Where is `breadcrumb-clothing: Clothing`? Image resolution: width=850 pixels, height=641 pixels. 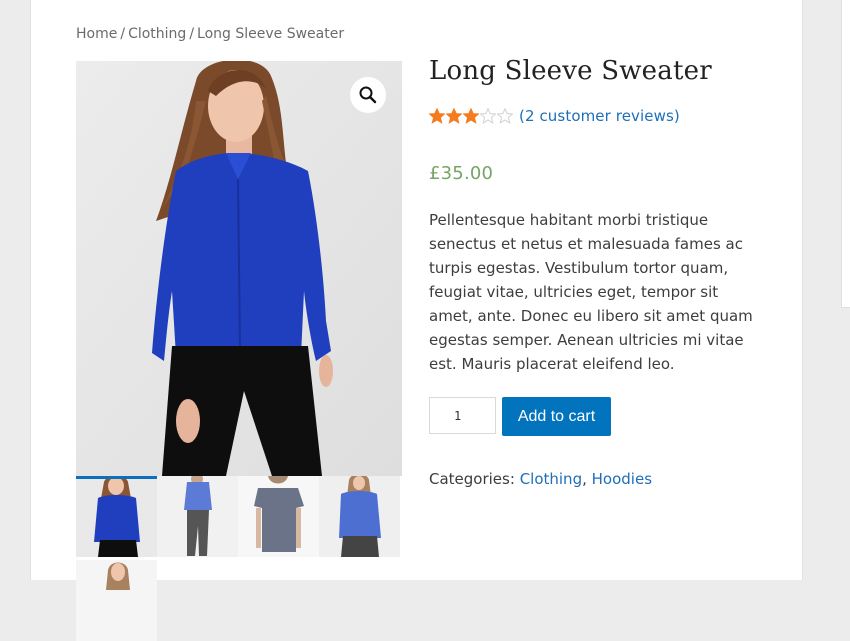 breadcrumb-clothing: Clothing is located at coordinates (157, 34).